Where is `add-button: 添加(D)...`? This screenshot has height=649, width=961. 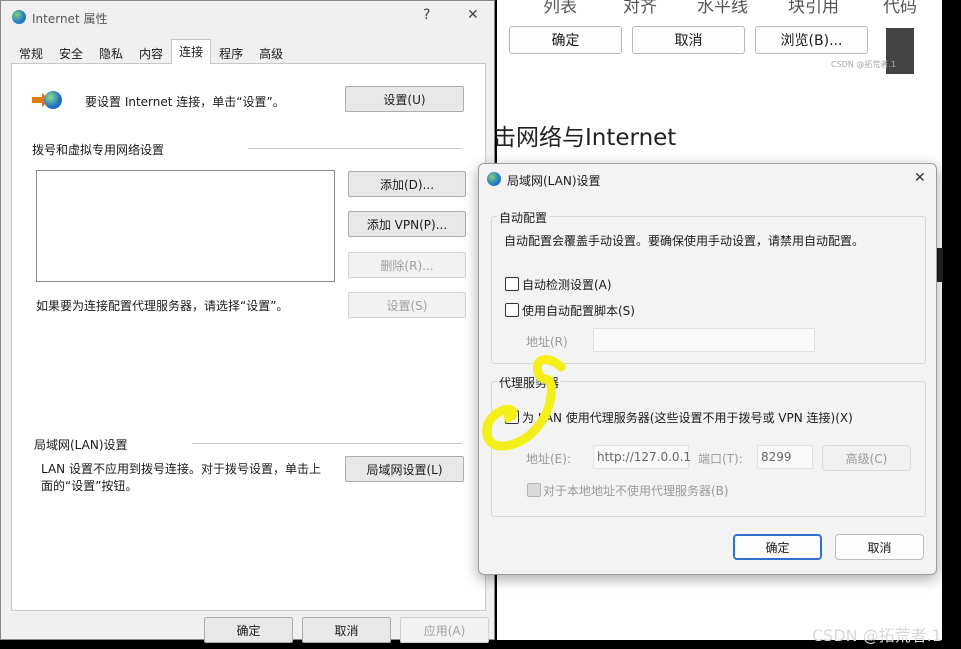 add-button: 添加(D)... is located at coordinates (407, 184).